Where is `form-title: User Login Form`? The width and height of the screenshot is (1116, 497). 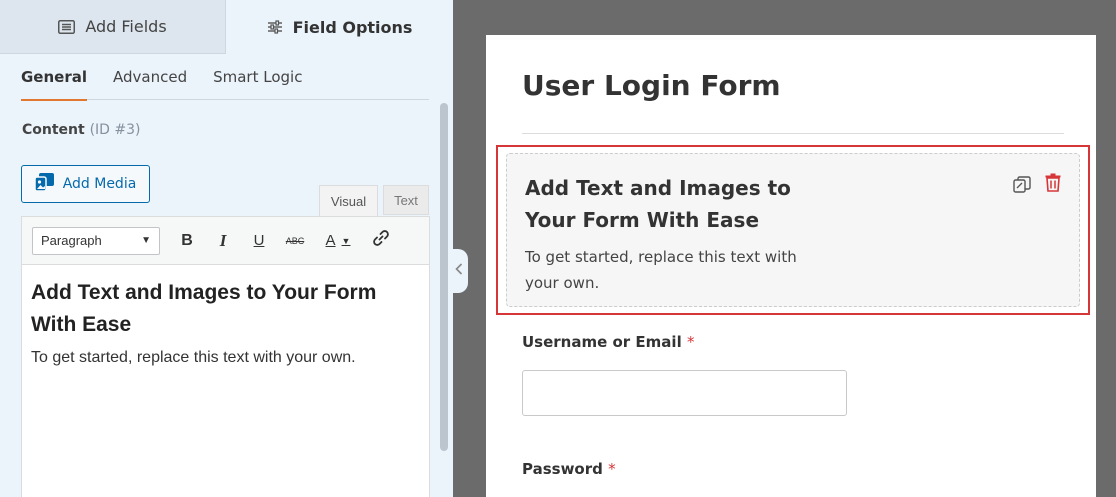
form-title: User Login Form is located at coordinates (651, 85).